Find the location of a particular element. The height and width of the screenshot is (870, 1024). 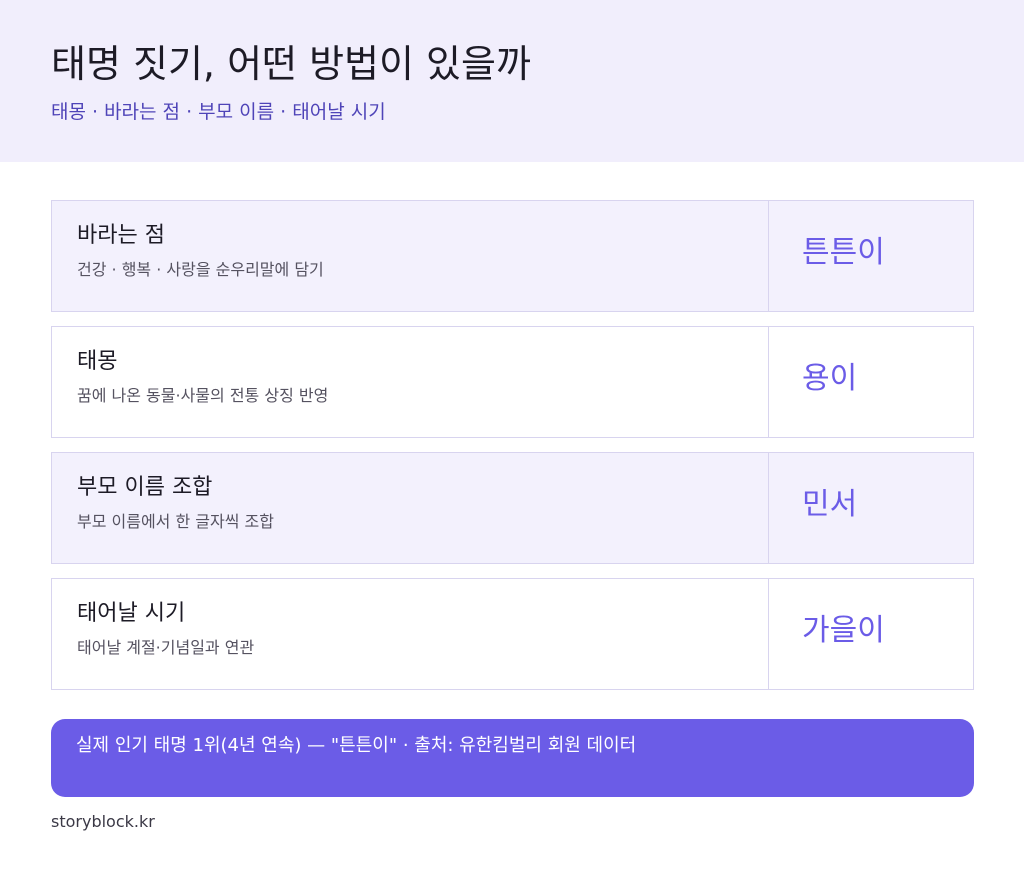

method-row-parent-names: 부모 이름 조합 부모 이름에서 한 글자씩 조합 민서 is located at coordinates (512, 508).